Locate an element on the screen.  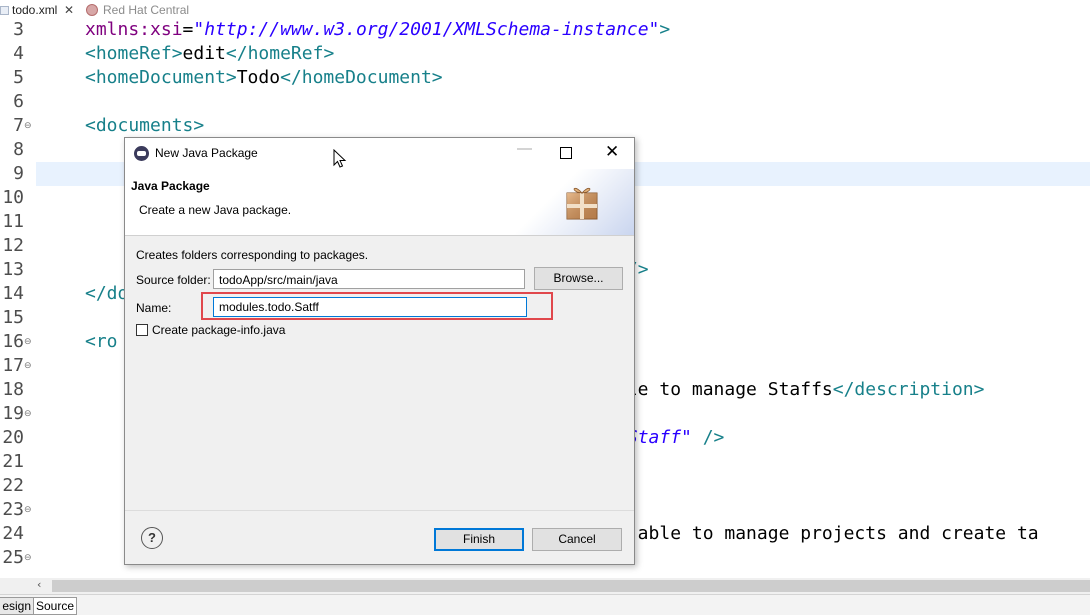
editor-mode-tabs: esign Source is located at coordinates (545, 604).